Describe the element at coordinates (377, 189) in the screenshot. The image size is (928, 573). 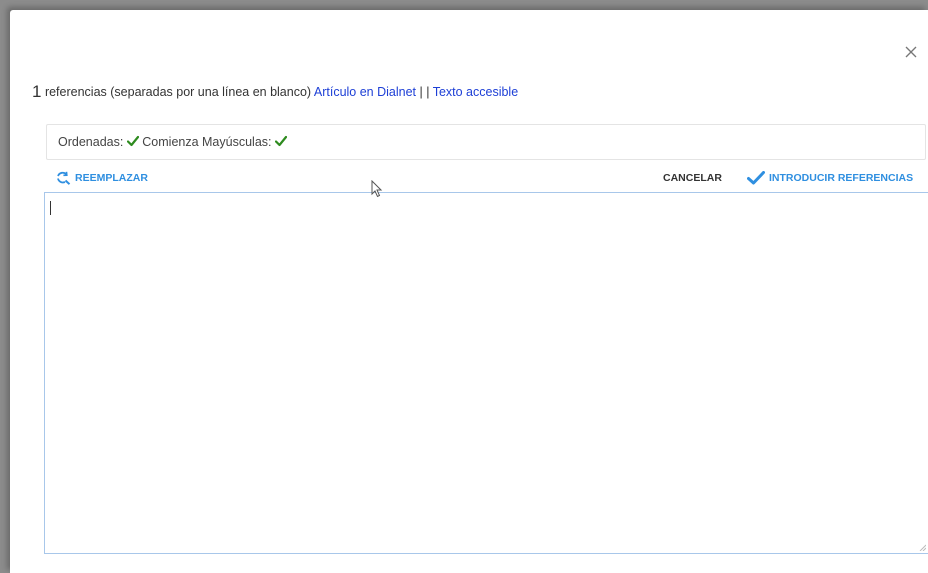
I see `mouse-pointer-icon` at that location.